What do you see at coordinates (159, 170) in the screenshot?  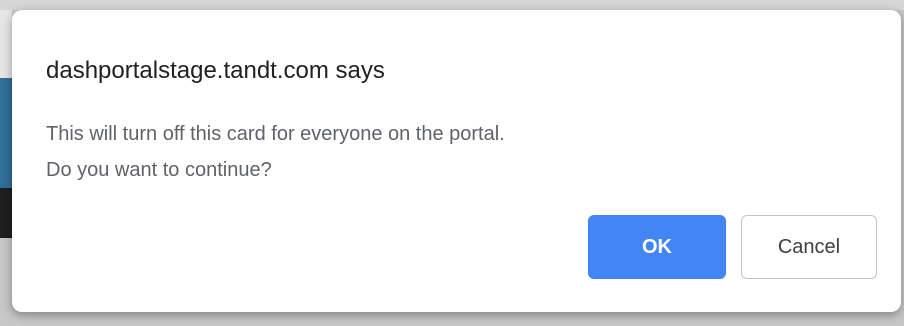 I see `dialog-message-line-2: Do you want to continue?` at bounding box center [159, 170].